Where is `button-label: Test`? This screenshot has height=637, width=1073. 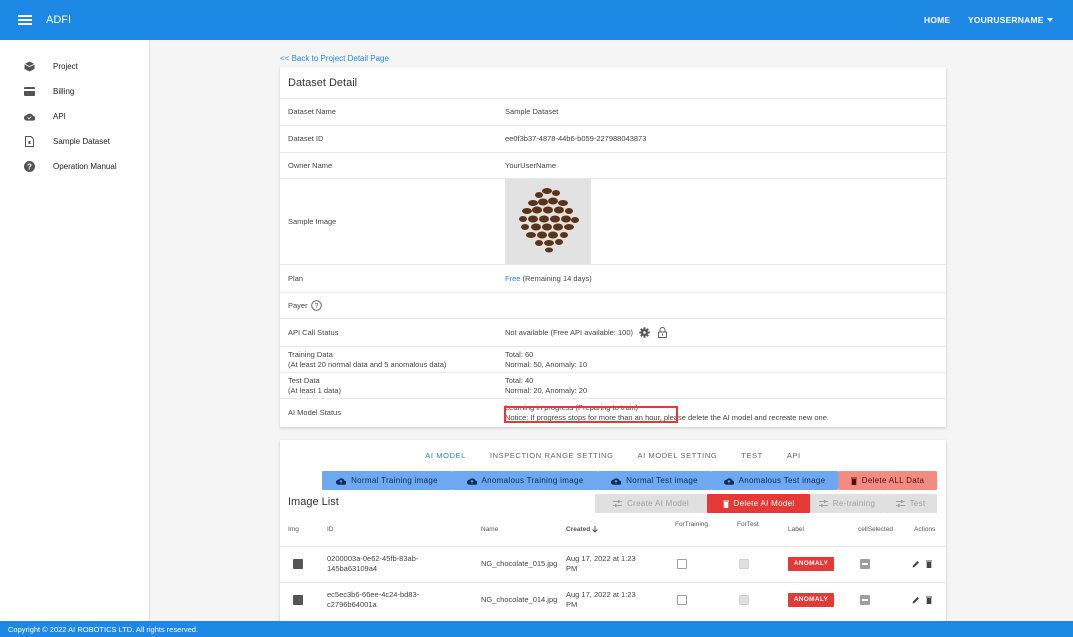
button-label: Test is located at coordinates (917, 503).